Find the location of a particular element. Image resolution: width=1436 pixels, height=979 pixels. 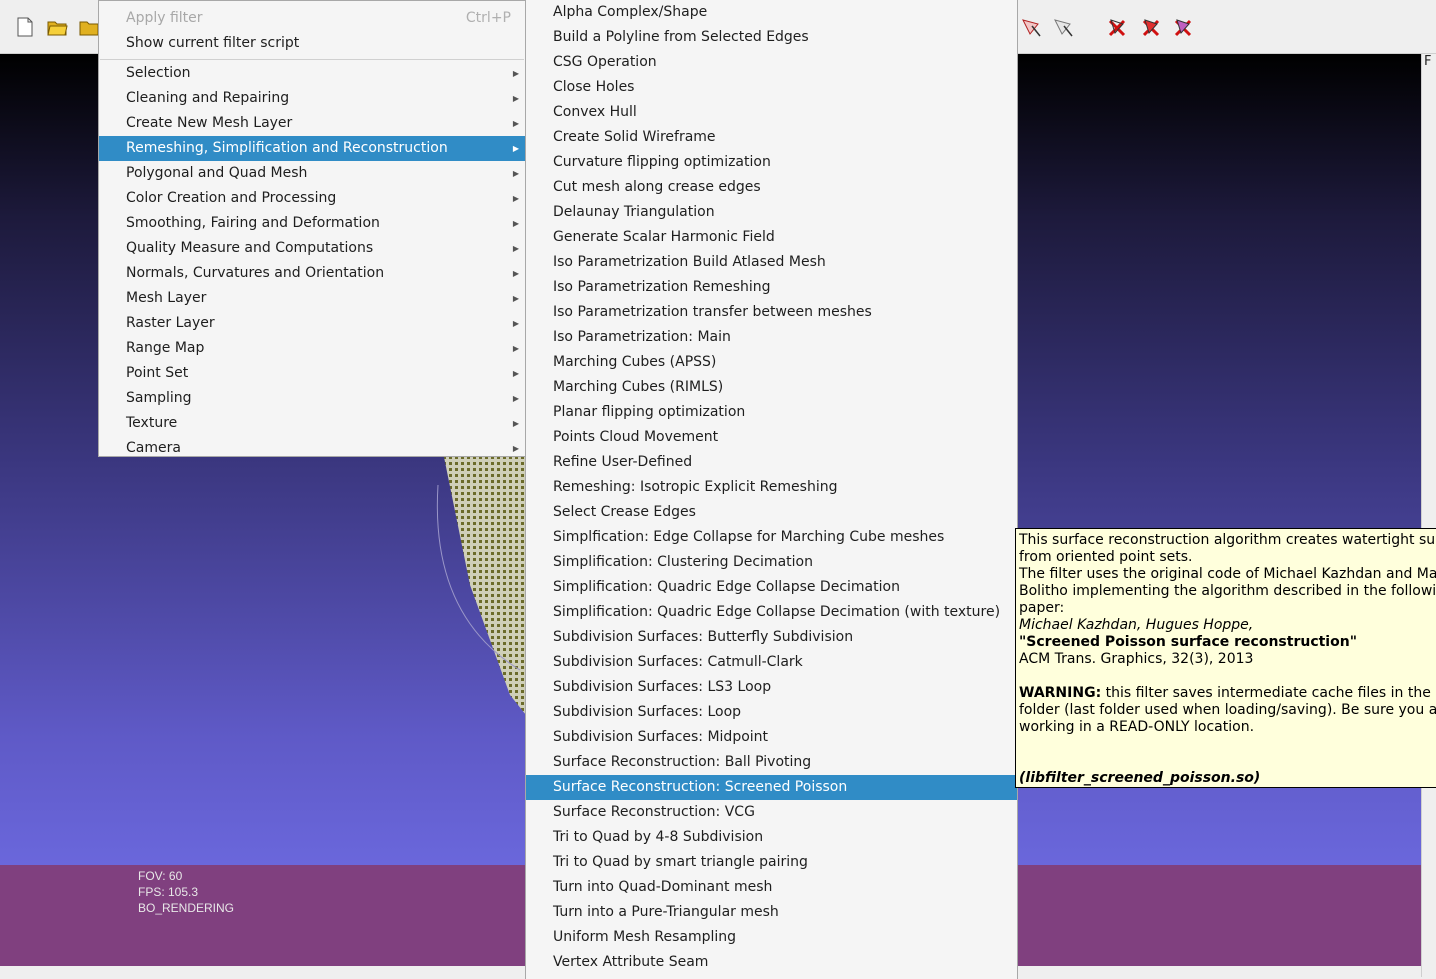

select-faces-icon is located at coordinates (1031, 27).